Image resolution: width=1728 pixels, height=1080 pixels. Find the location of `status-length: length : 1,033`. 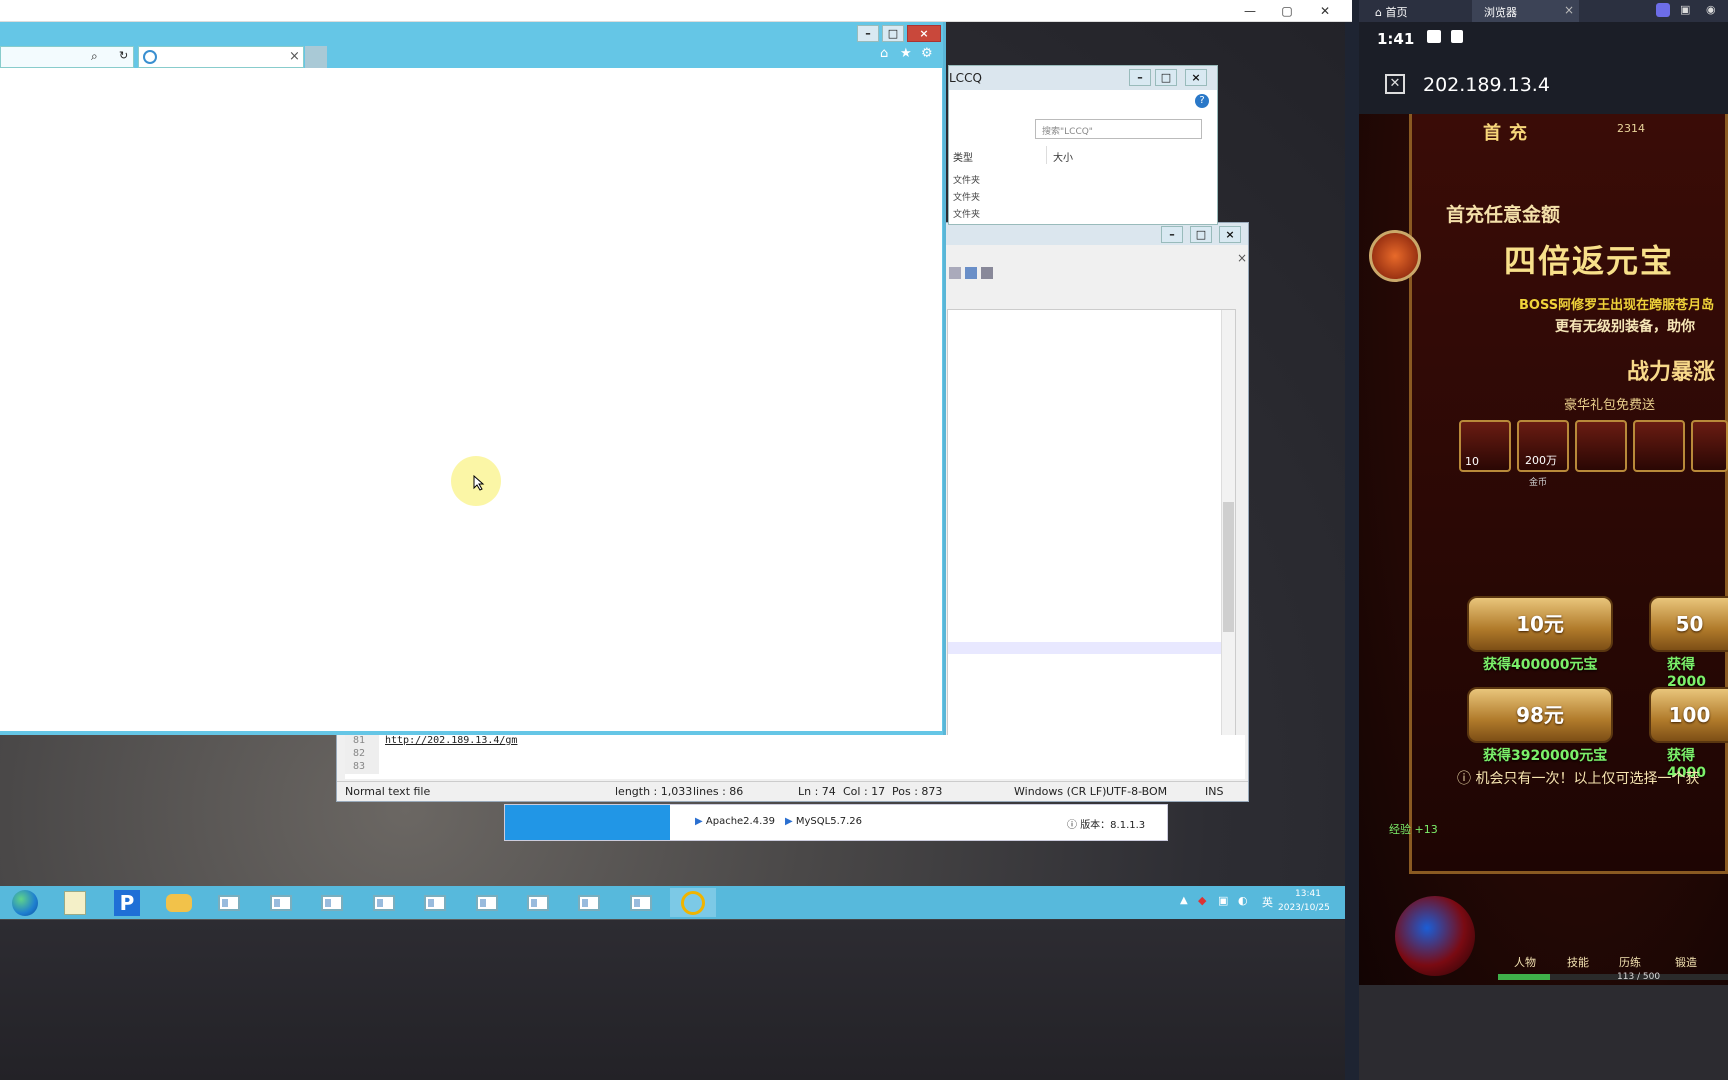

status-length: length : 1,033 is located at coordinates (654, 791).